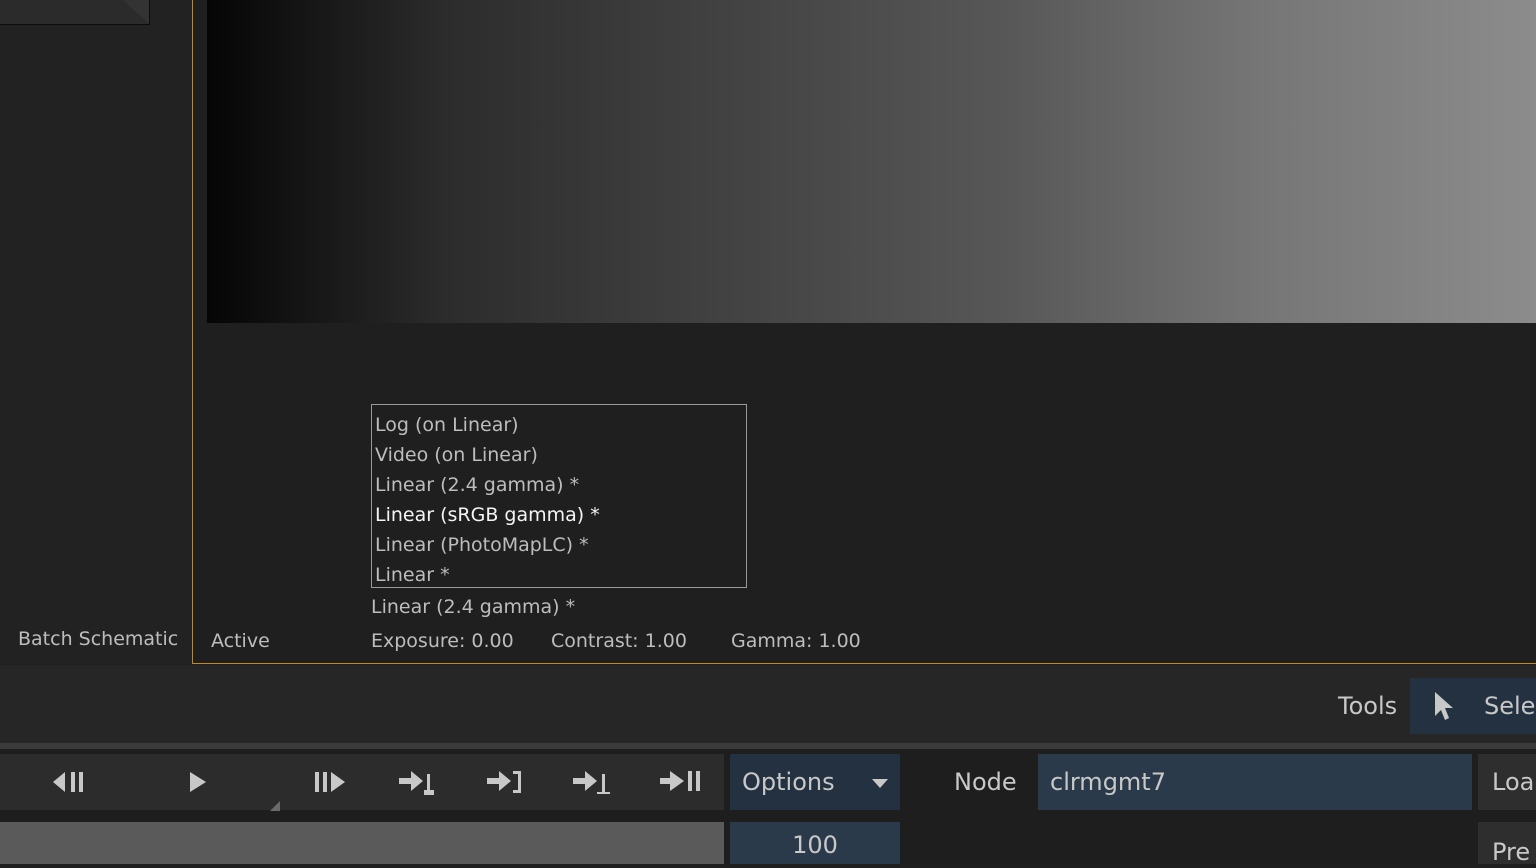  What do you see at coordinates (1368, 706) in the screenshot?
I see `tools-label: Tools` at bounding box center [1368, 706].